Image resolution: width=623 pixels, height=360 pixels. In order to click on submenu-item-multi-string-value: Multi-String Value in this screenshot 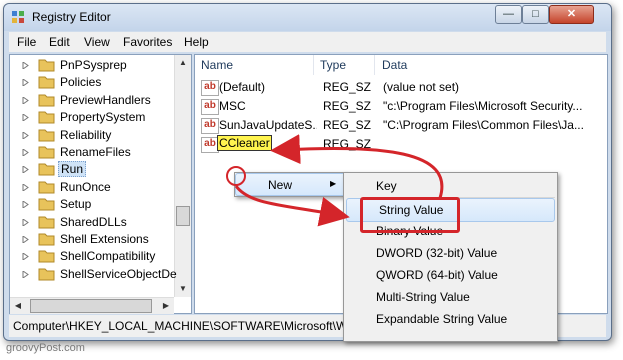, I will do `click(450, 297)`.